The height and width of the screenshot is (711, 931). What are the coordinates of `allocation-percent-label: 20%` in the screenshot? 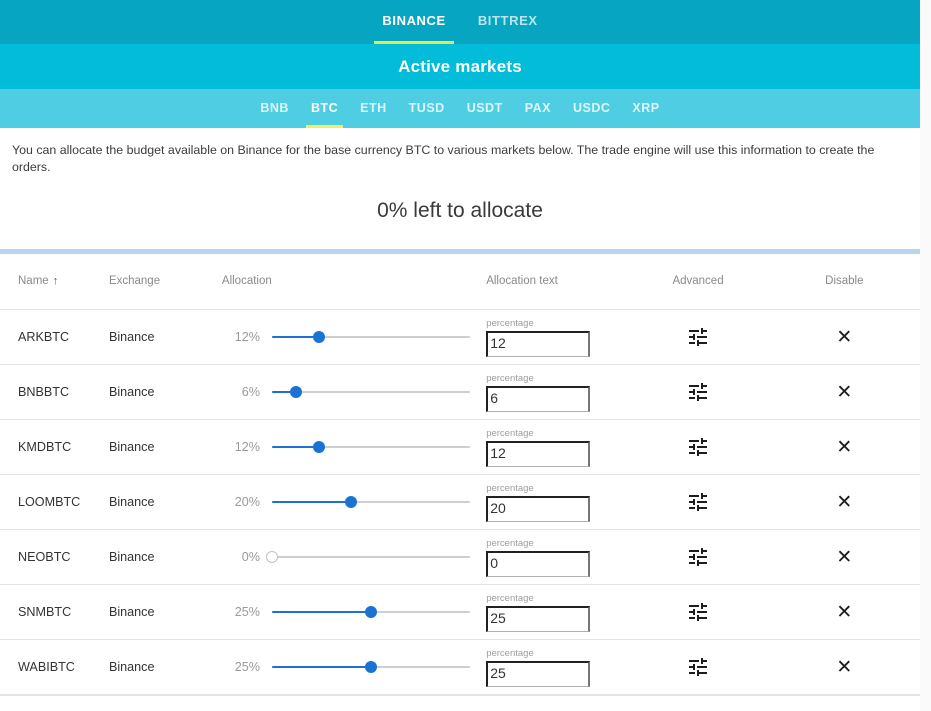 It's located at (247, 502).